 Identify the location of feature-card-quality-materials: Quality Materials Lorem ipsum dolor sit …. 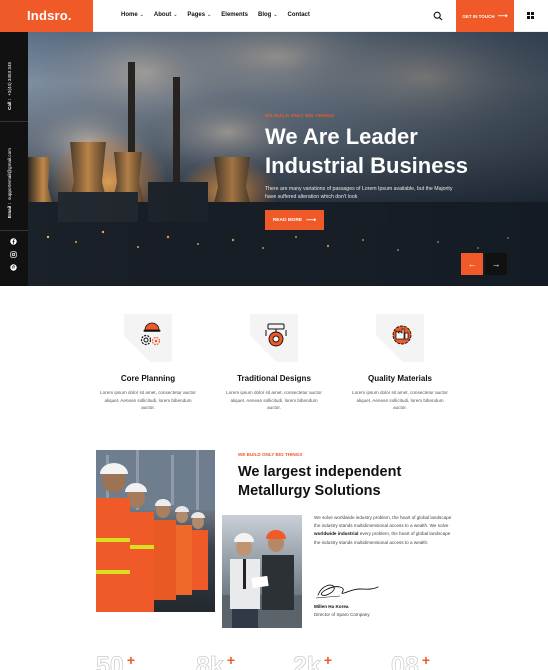
(400, 363).